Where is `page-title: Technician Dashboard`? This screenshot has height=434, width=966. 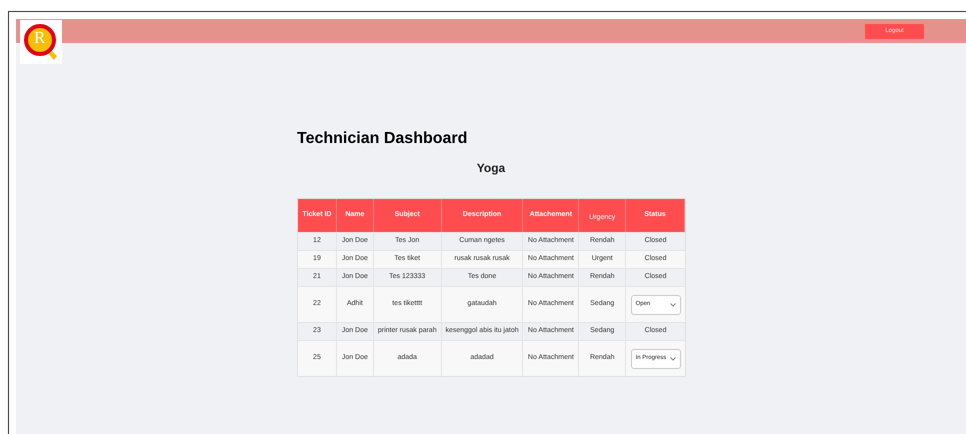
page-title: Technician Dashboard is located at coordinates (382, 139).